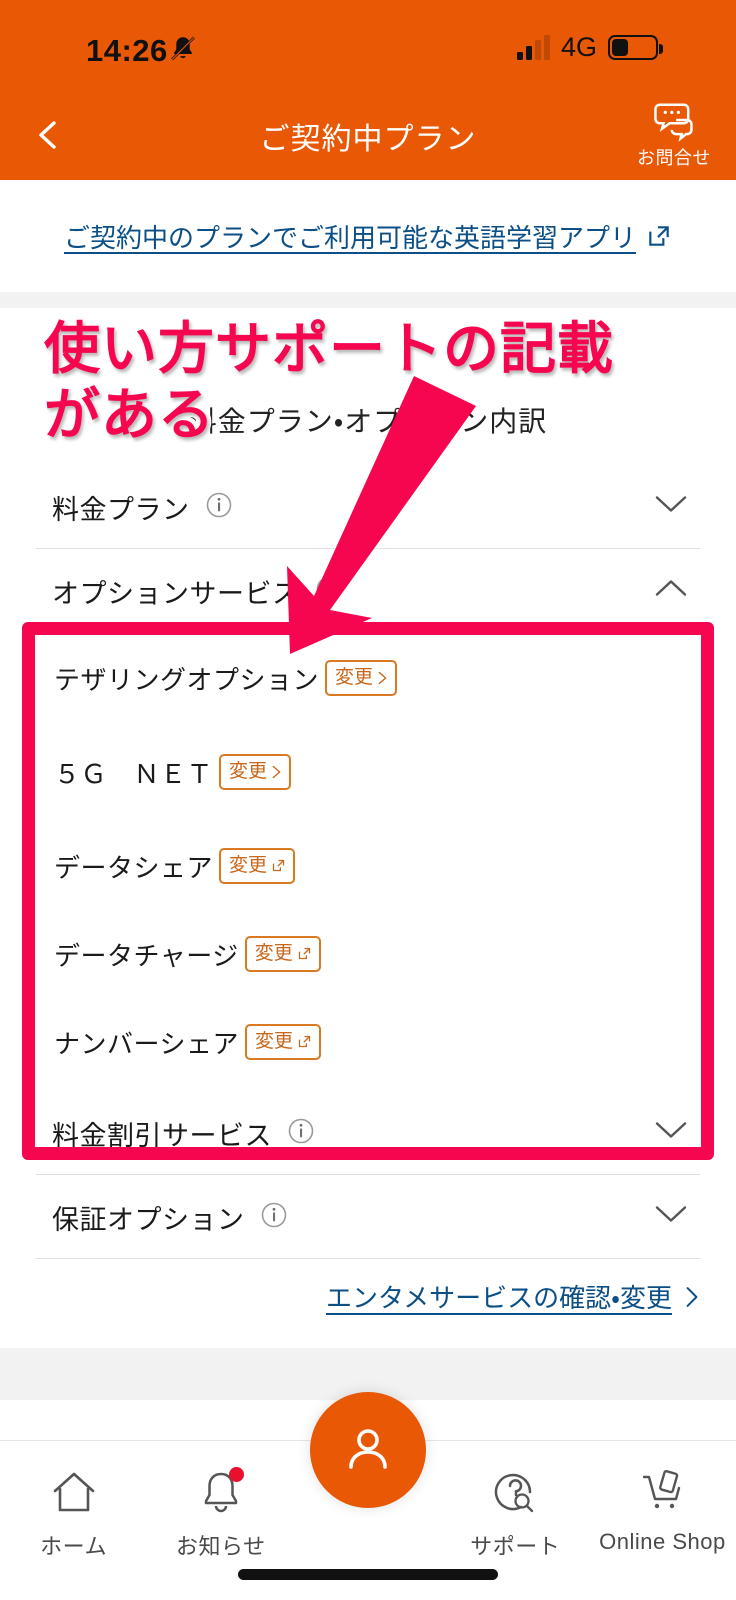 The image size is (736, 1600). What do you see at coordinates (74, 1492) in the screenshot?
I see `home-icon` at bounding box center [74, 1492].